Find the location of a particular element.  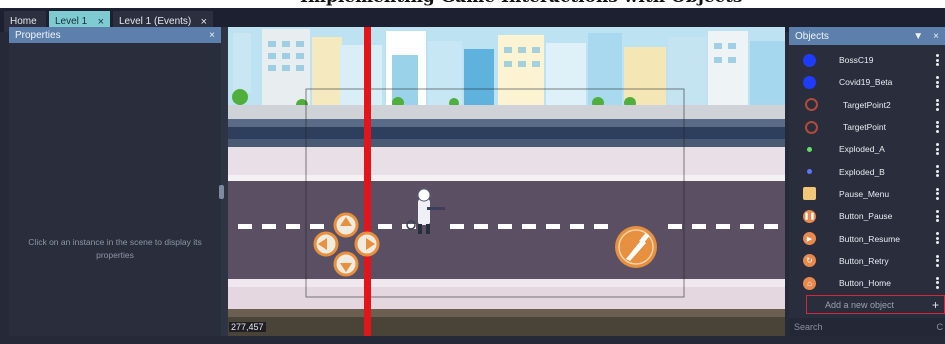

object-name: TargetPoint2 is located at coordinates (867, 104).